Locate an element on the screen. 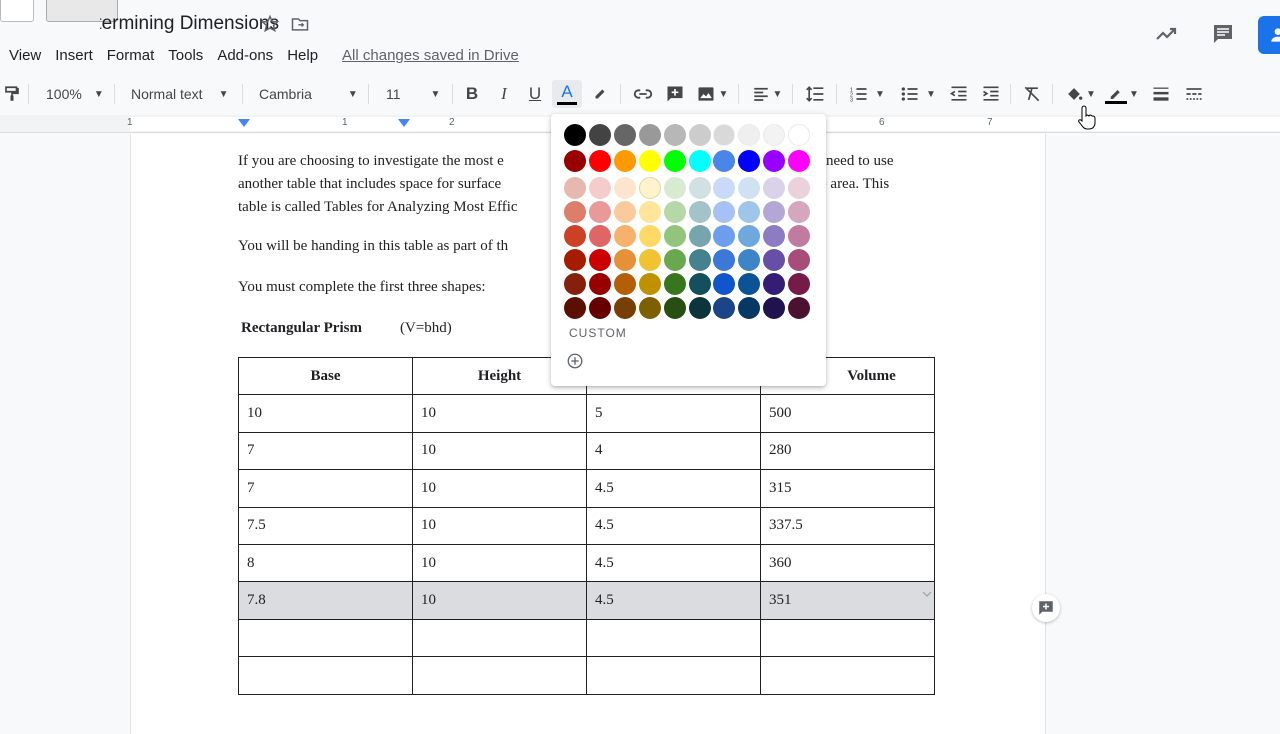 Image resolution: width=1280 pixels, height=734 pixels. activity-trend-icon is located at coordinates (1166, 36).